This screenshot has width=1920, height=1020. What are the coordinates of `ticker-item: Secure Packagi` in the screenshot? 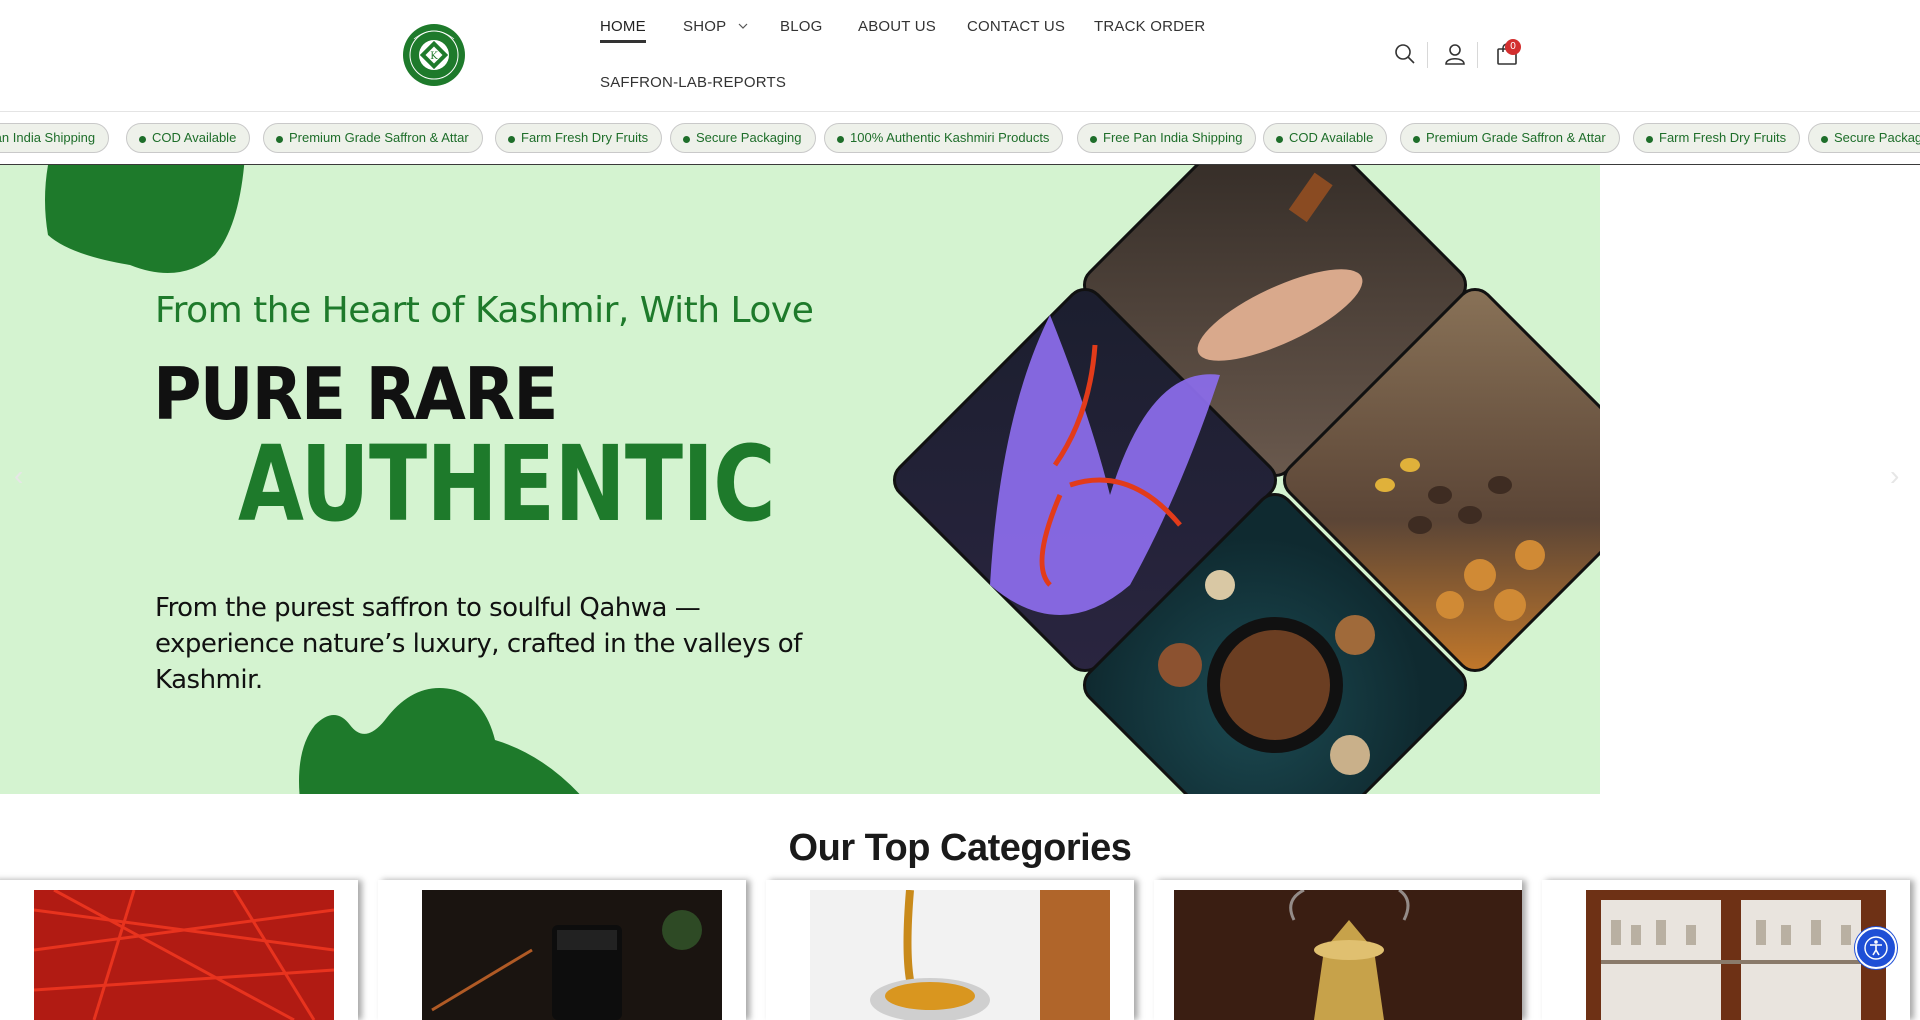 It's located at (1864, 138).